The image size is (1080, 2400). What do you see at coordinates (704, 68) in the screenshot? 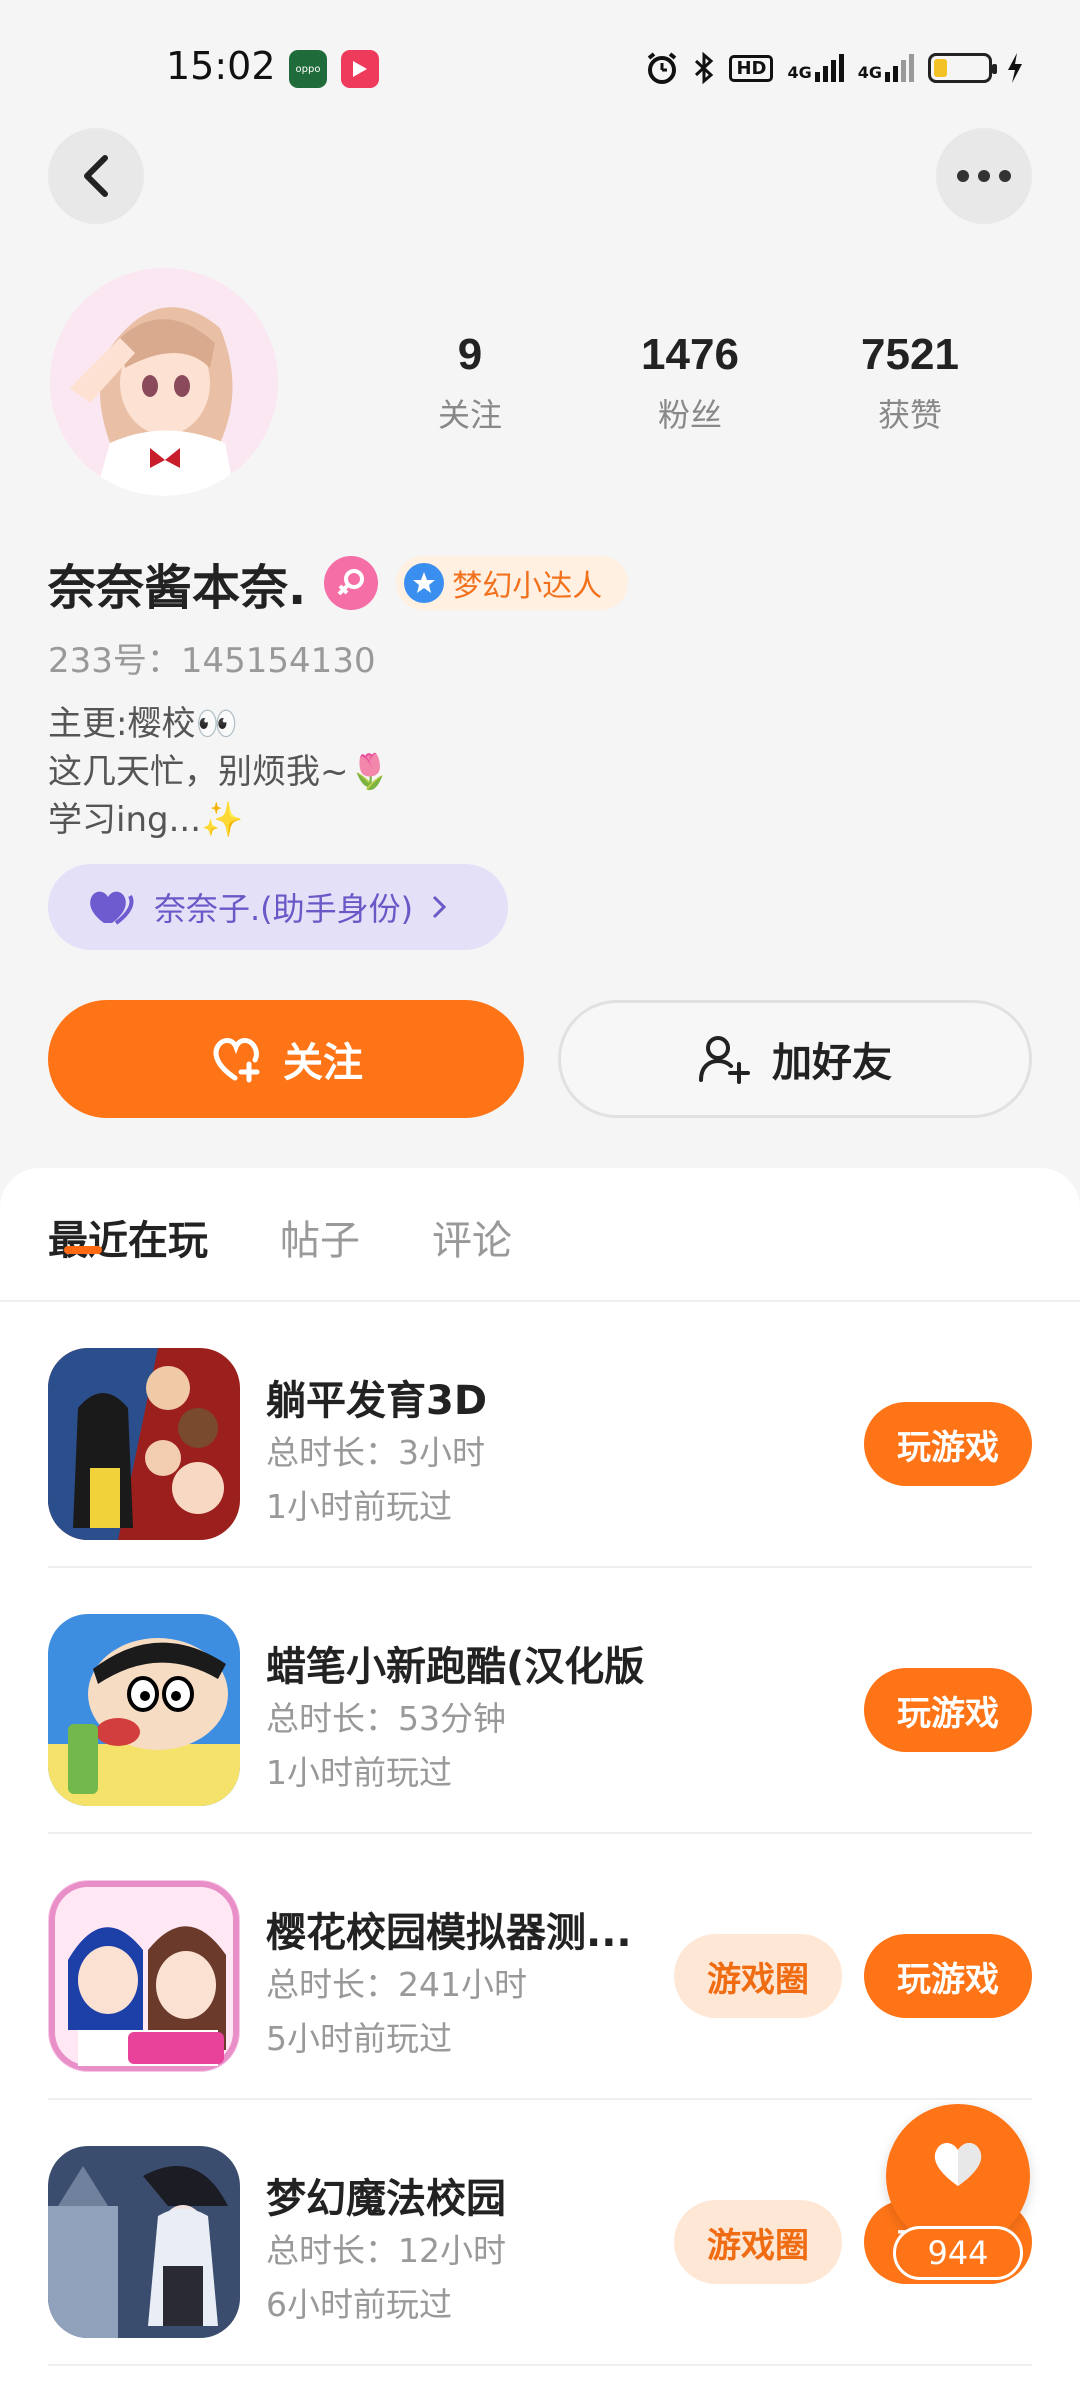
I see `bluetooth-icon` at bounding box center [704, 68].